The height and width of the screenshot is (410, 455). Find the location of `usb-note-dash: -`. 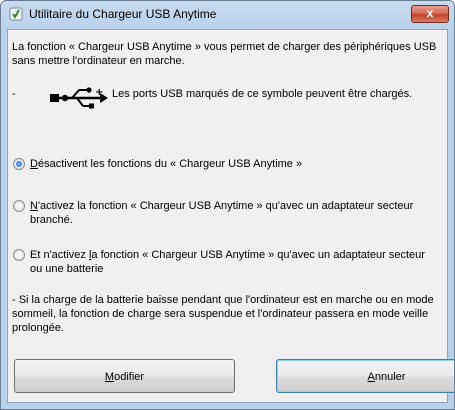

usb-note-dash: - is located at coordinates (14, 94).